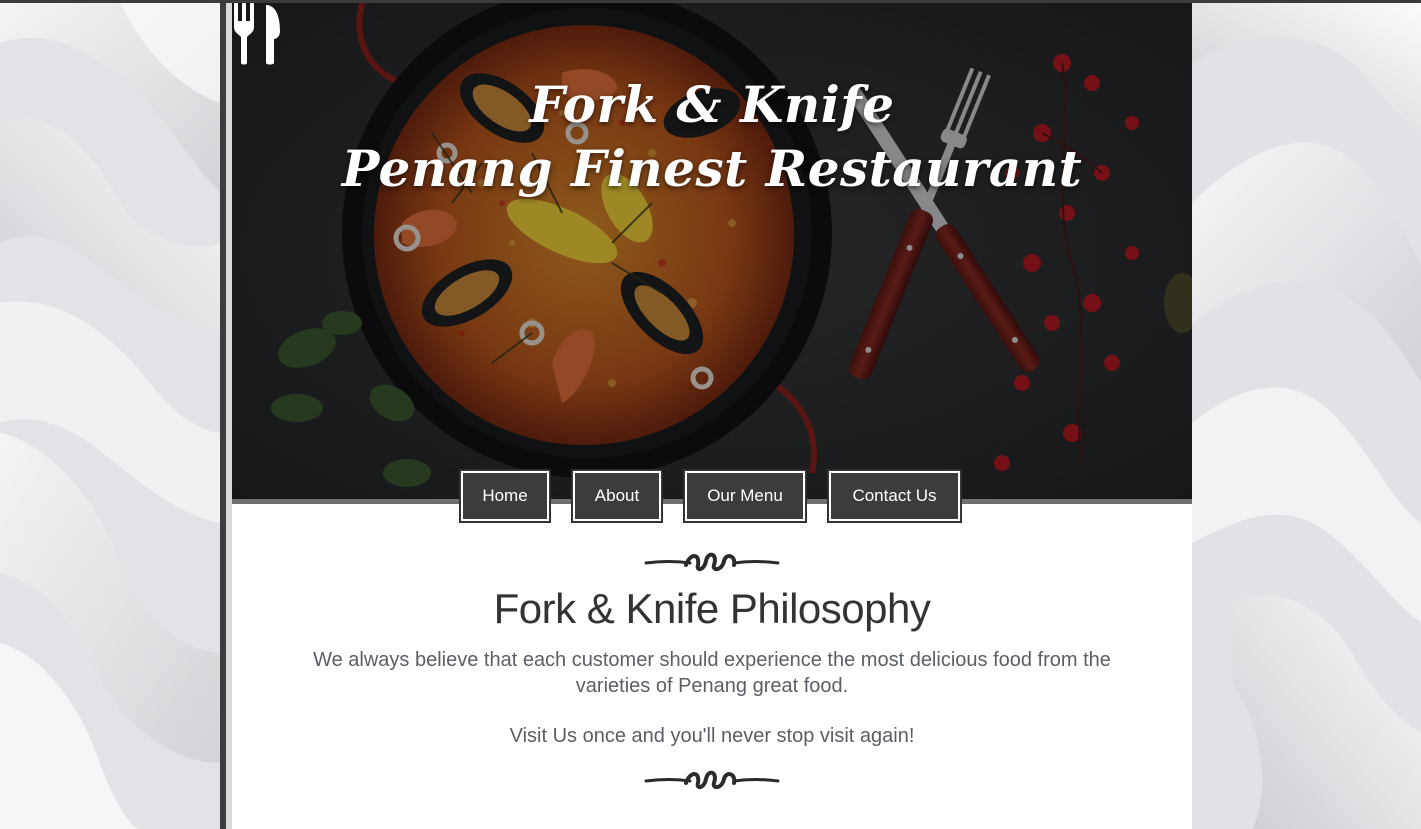 The image size is (1421, 829). I want to click on main-nav: Home About Our Menu Contact Us, so click(712, 497).